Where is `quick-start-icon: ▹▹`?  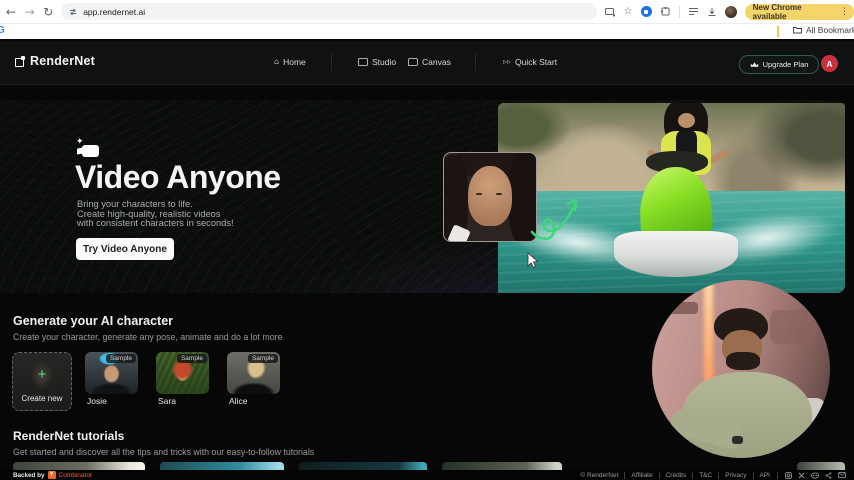
quick-start-icon: ▹▹ is located at coordinates (507, 61).